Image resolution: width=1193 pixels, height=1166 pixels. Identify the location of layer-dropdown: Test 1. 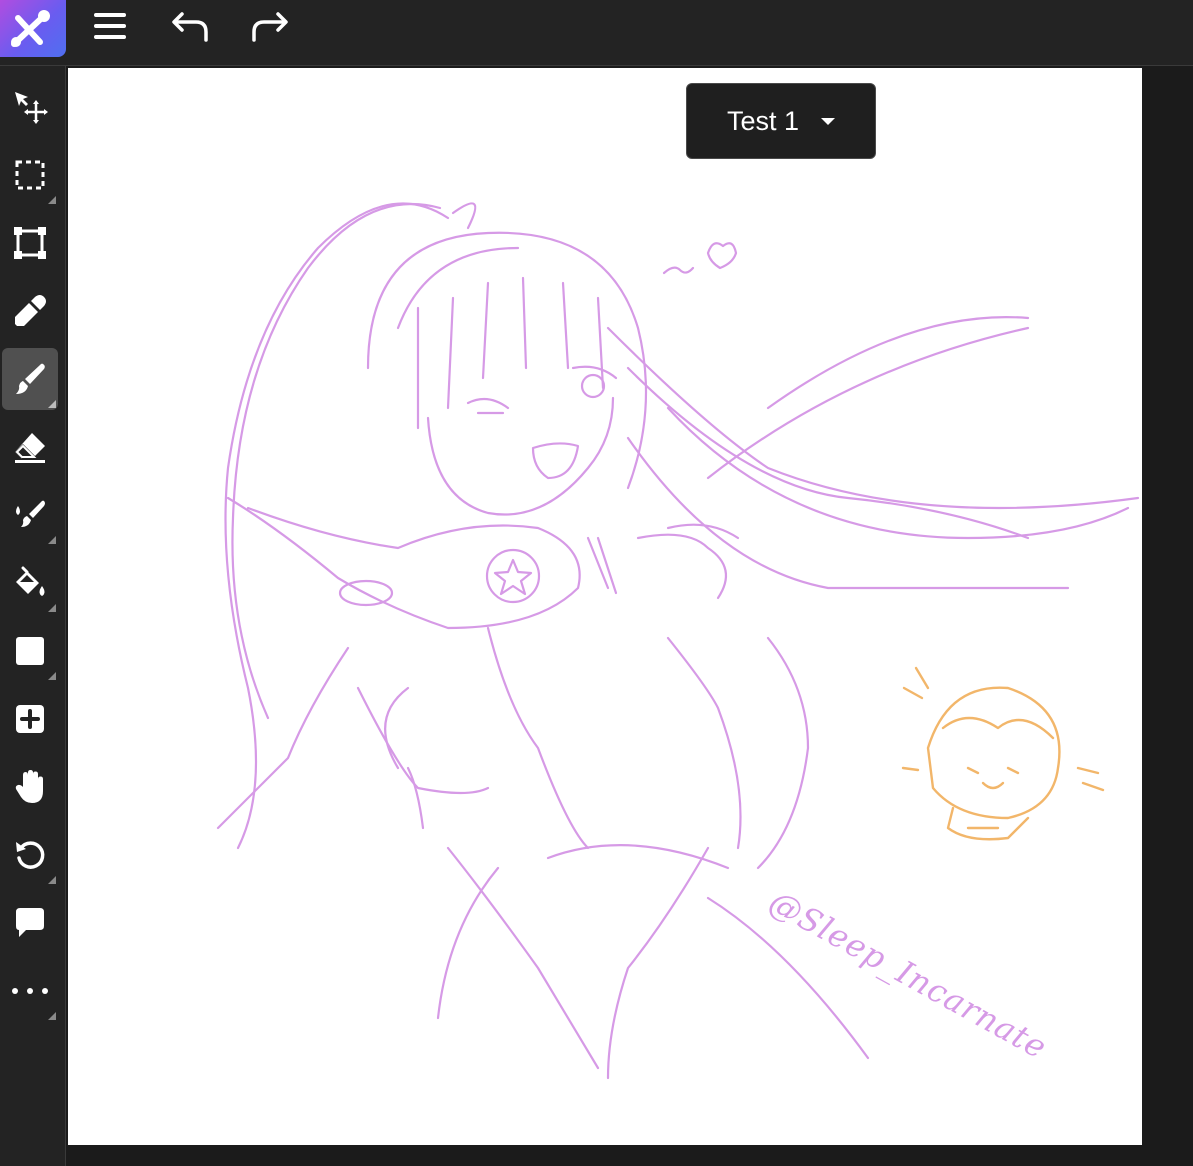
(781, 121).